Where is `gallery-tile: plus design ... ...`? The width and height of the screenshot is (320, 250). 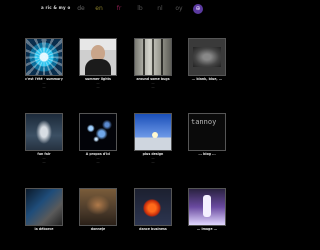
gallery-tile: plus design ... ... is located at coordinates (153, 138).